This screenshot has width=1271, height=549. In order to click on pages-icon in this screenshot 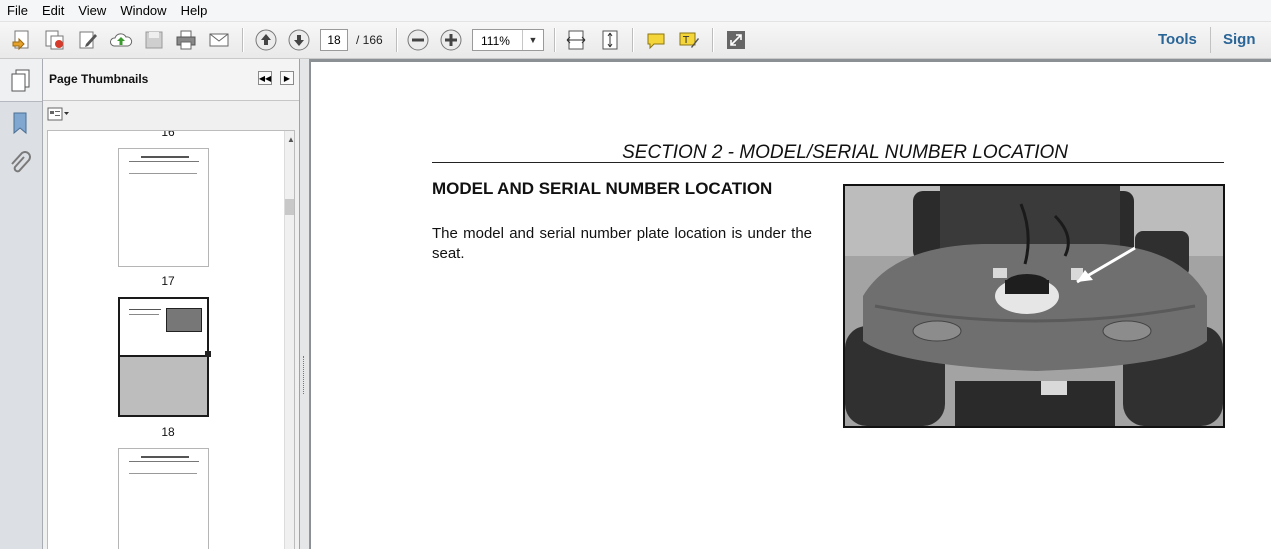, I will do `click(20, 80)`.